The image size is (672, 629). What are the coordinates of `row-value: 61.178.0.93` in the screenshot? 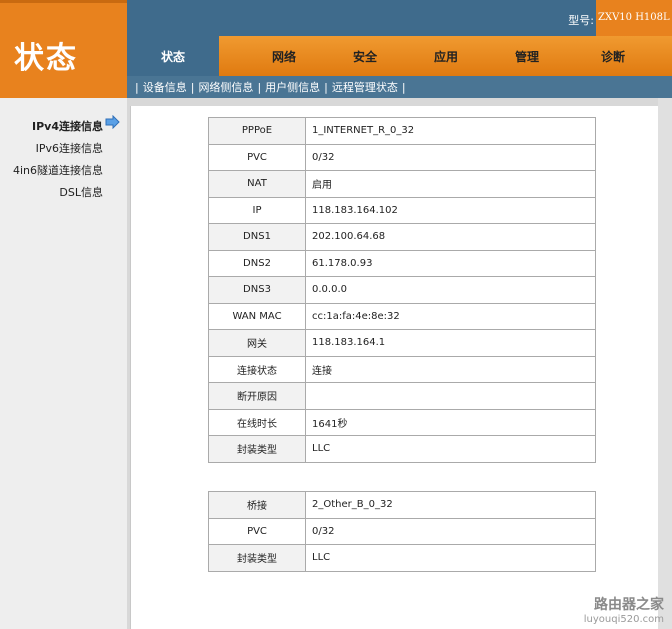 It's located at (450, 263).